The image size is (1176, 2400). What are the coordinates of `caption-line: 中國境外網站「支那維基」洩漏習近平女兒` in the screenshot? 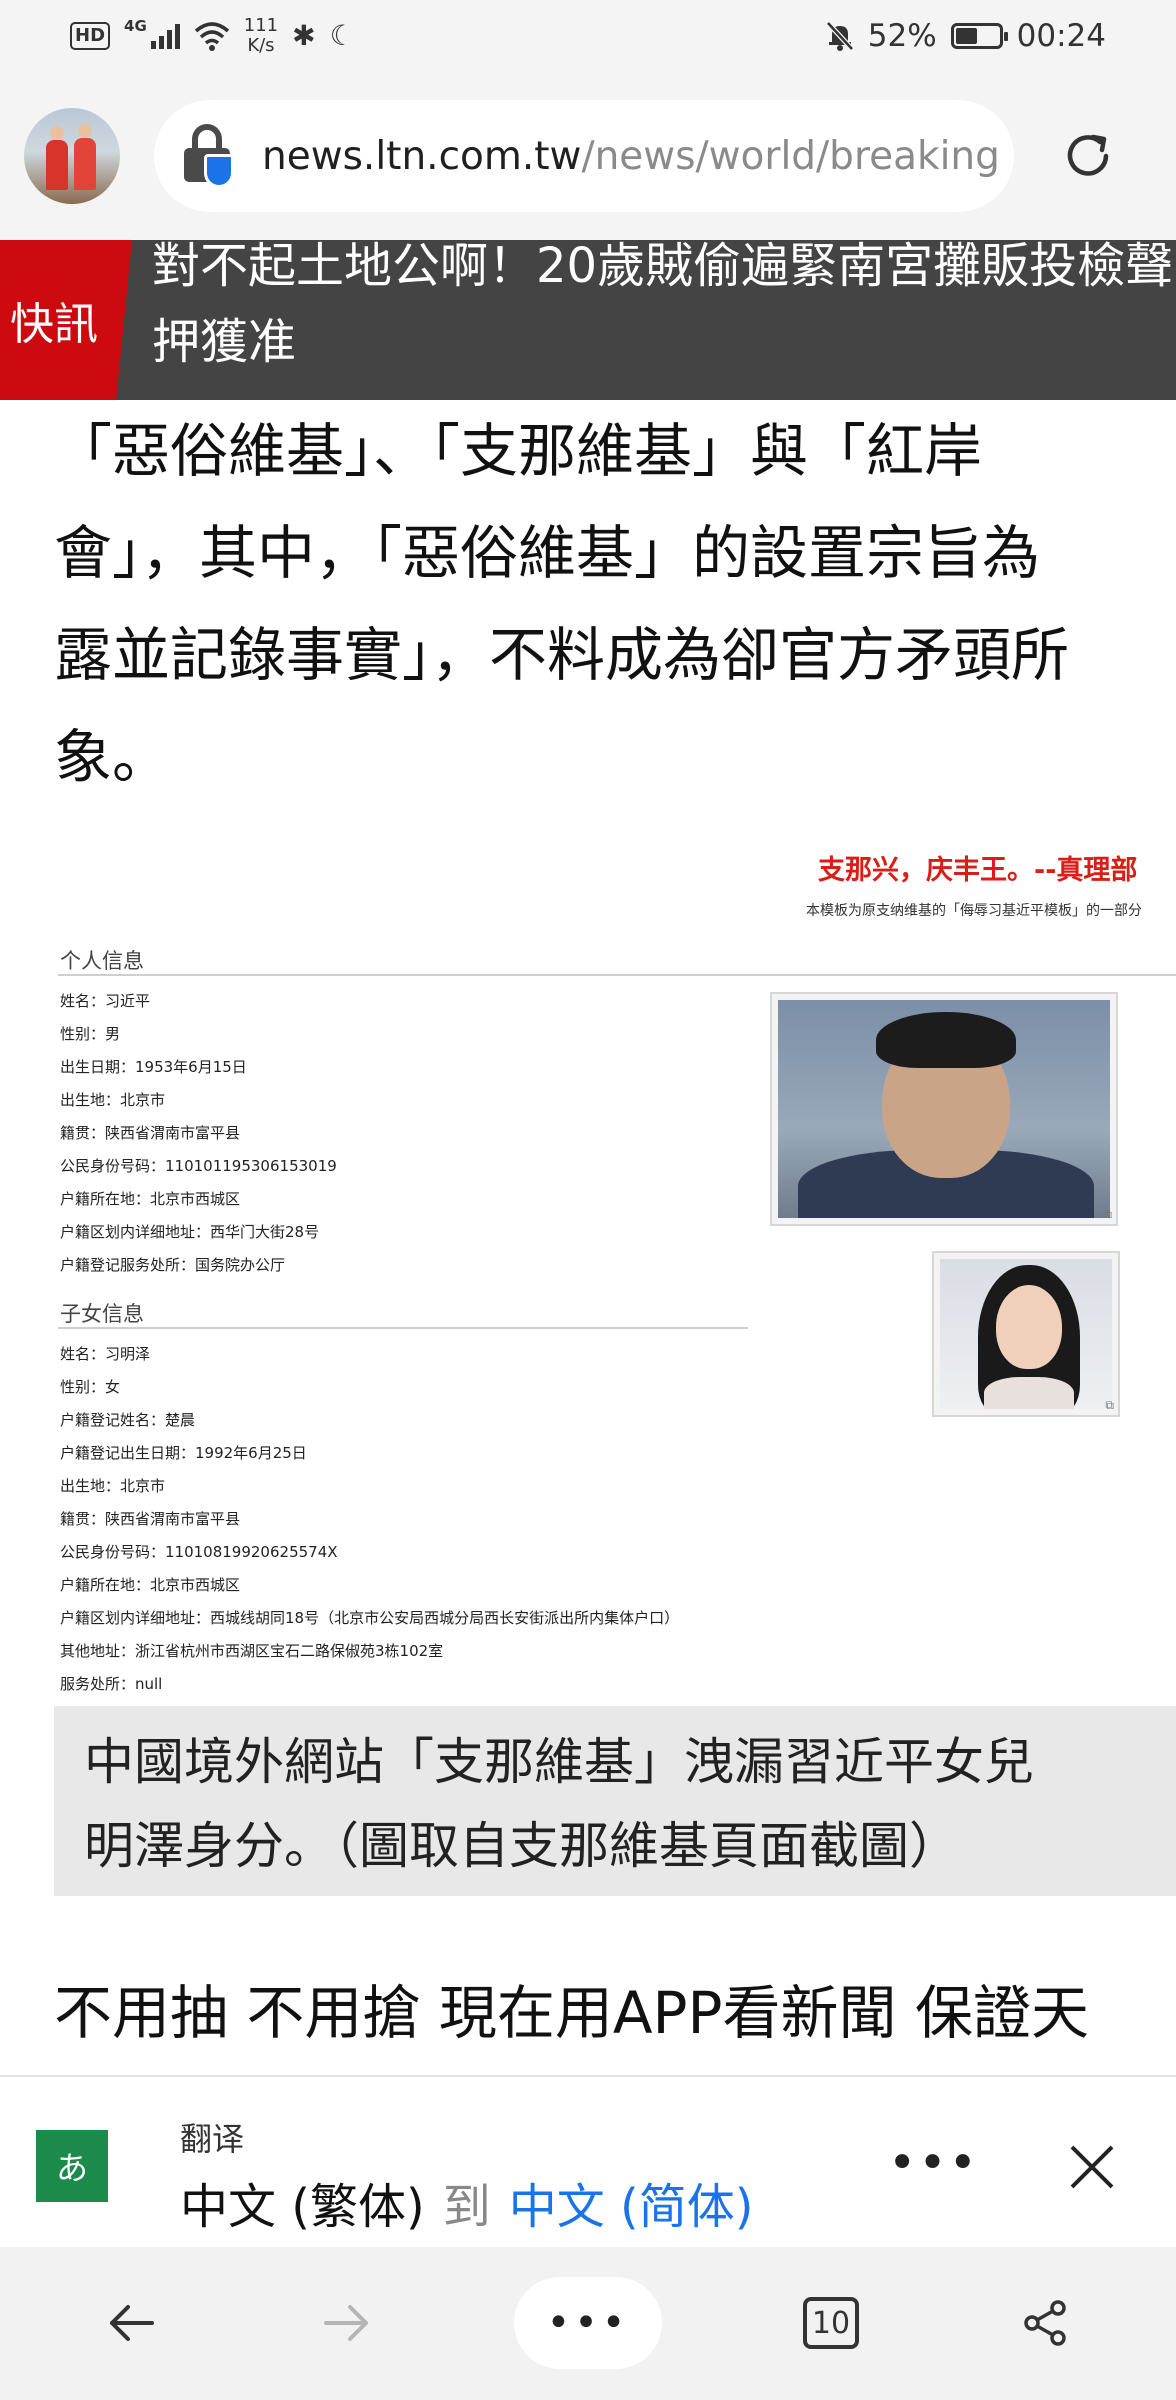 It's located at (559, 1762).